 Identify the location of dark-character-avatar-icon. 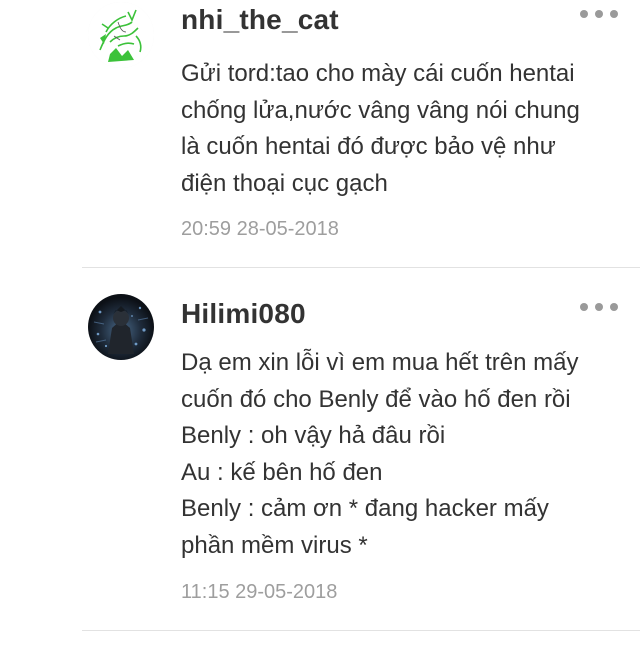
(121, 327).